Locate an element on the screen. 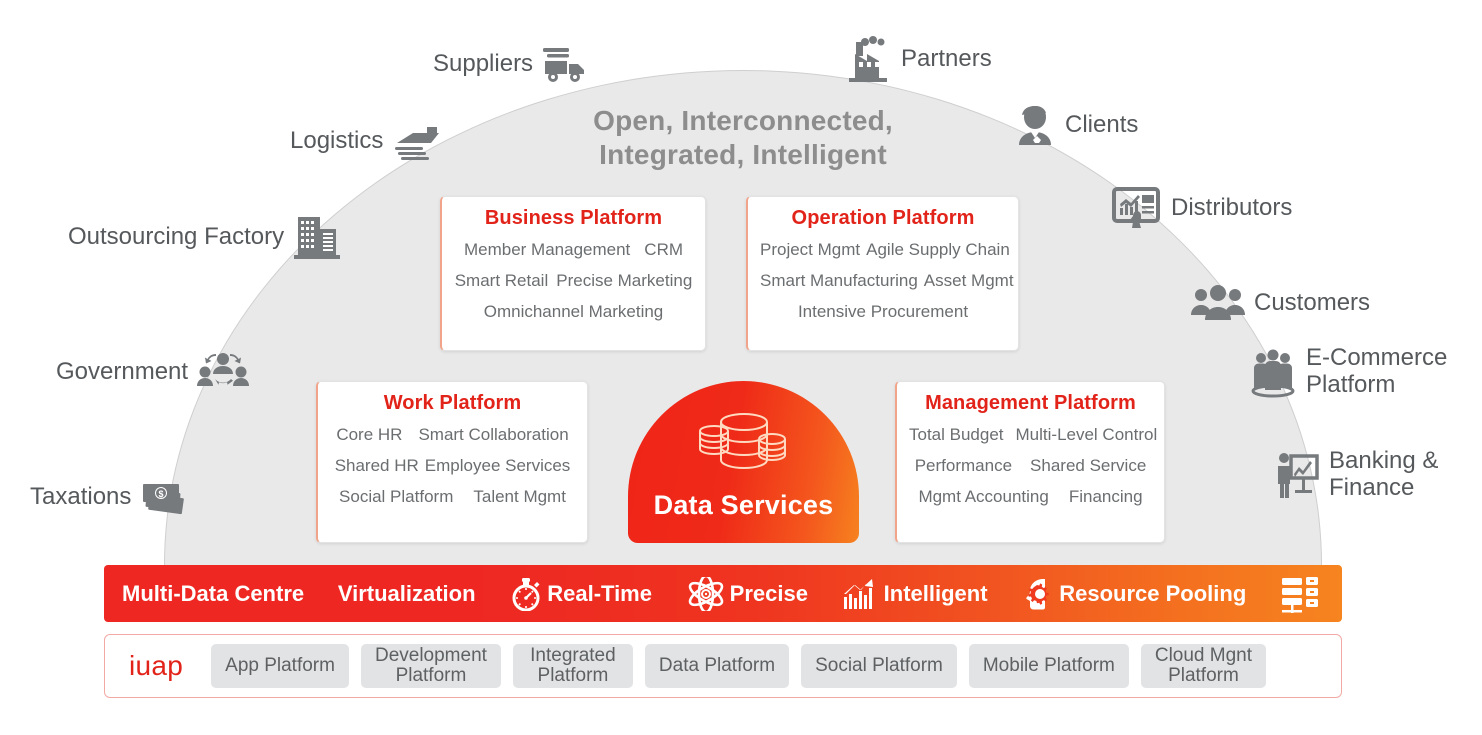  chip-line1: Integrated is located at coordinates (573, 655).